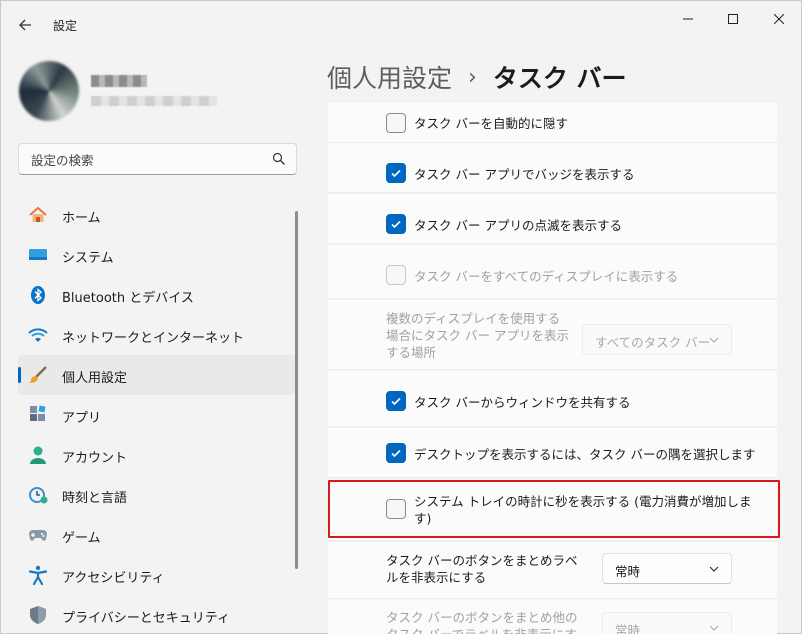 The width and height of the screenshot is (802, 634). What do you see at coordinates (38, 455) in the screenshot?
I see `person-icon` at bounding box center [38, 455].